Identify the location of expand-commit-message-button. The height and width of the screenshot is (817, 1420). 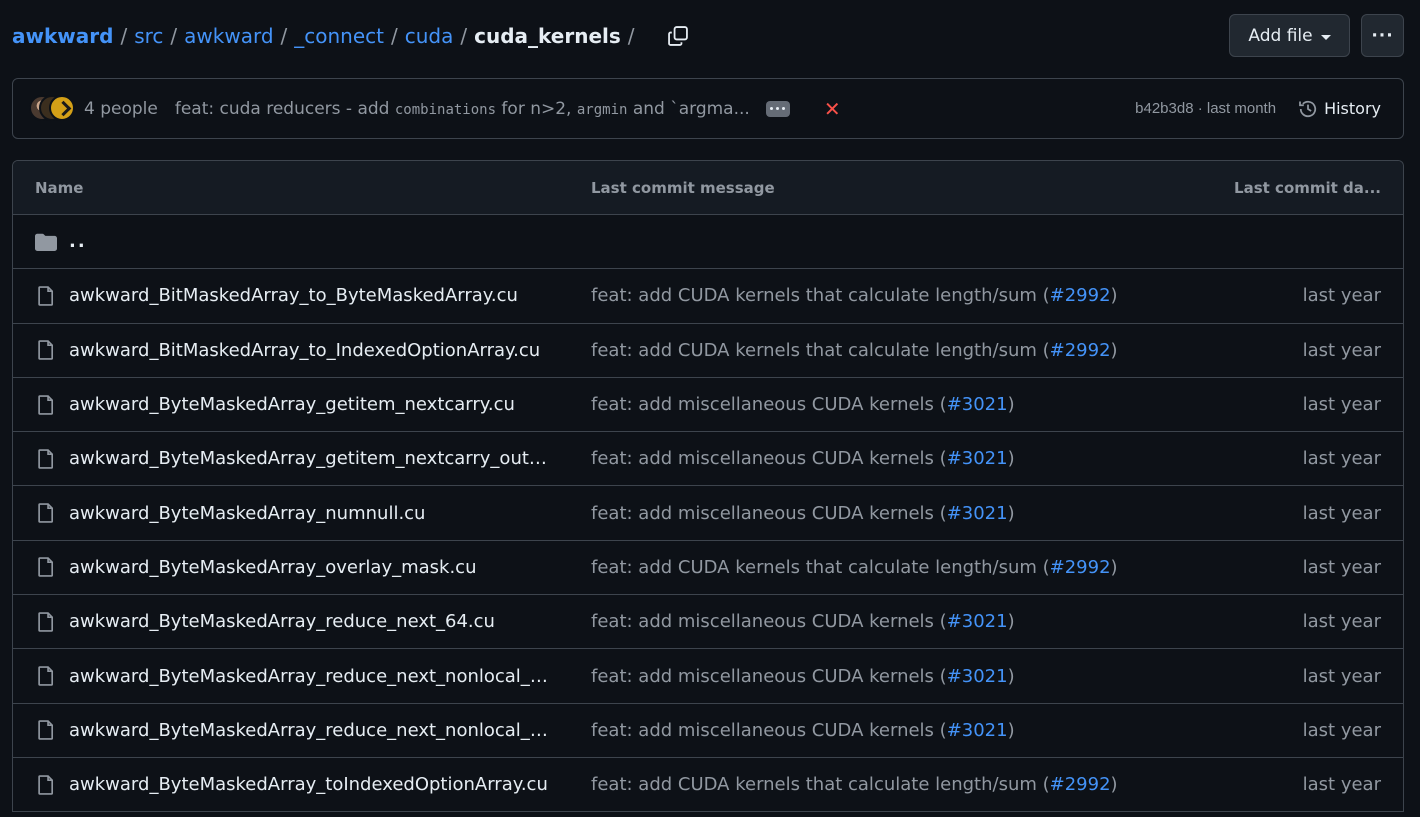
(777, 108).